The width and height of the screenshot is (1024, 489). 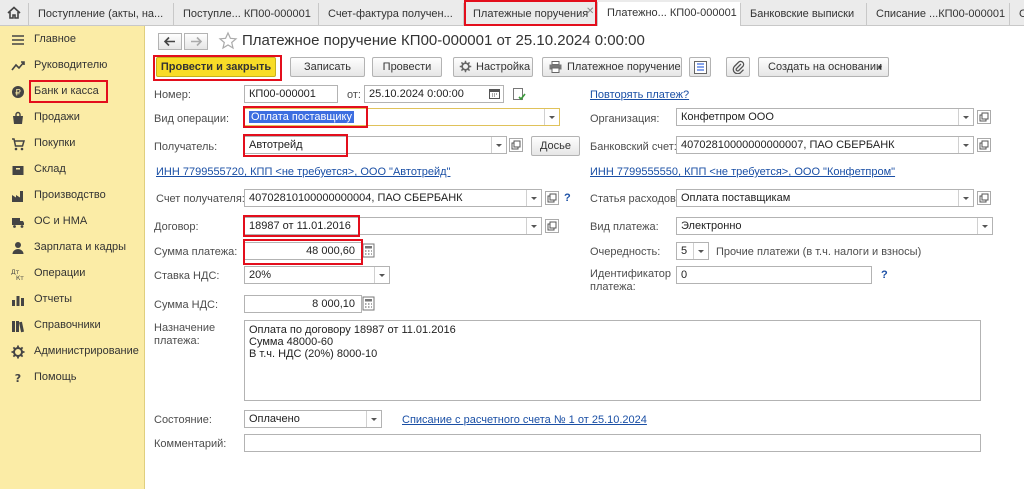 What do you see at coordinates (692, 251) in the screenshot?
I see `priority-select: 5` at bounding box center [692, 251].